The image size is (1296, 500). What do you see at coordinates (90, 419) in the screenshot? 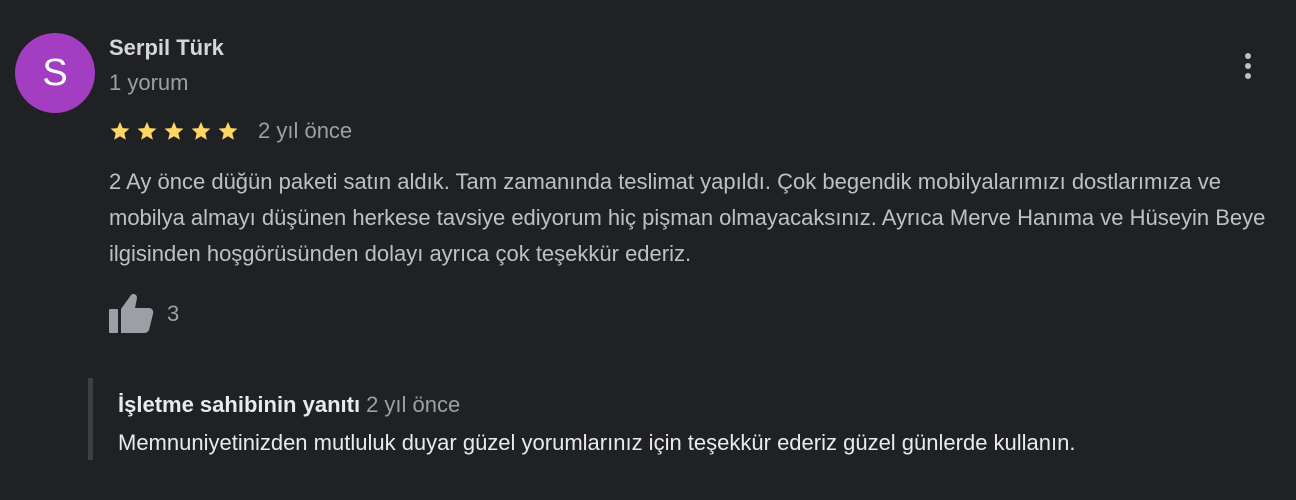
I see `reply-divider` at bounding box center [90, 419].